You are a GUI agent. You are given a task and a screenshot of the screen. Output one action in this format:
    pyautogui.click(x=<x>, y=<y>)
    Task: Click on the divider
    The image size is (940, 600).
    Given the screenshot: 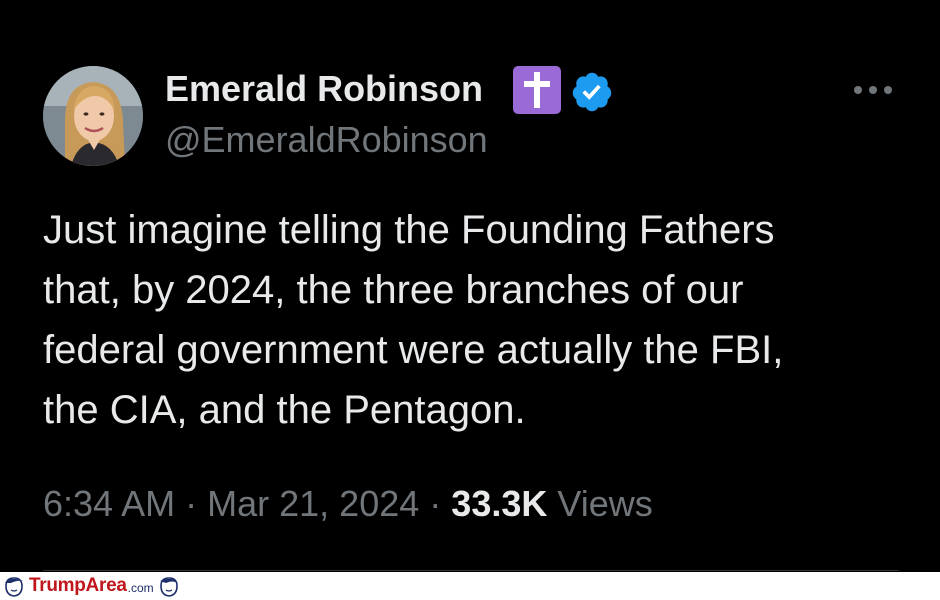 What is the action you would take?
    pyautogui.click(x=471, y=570)
    